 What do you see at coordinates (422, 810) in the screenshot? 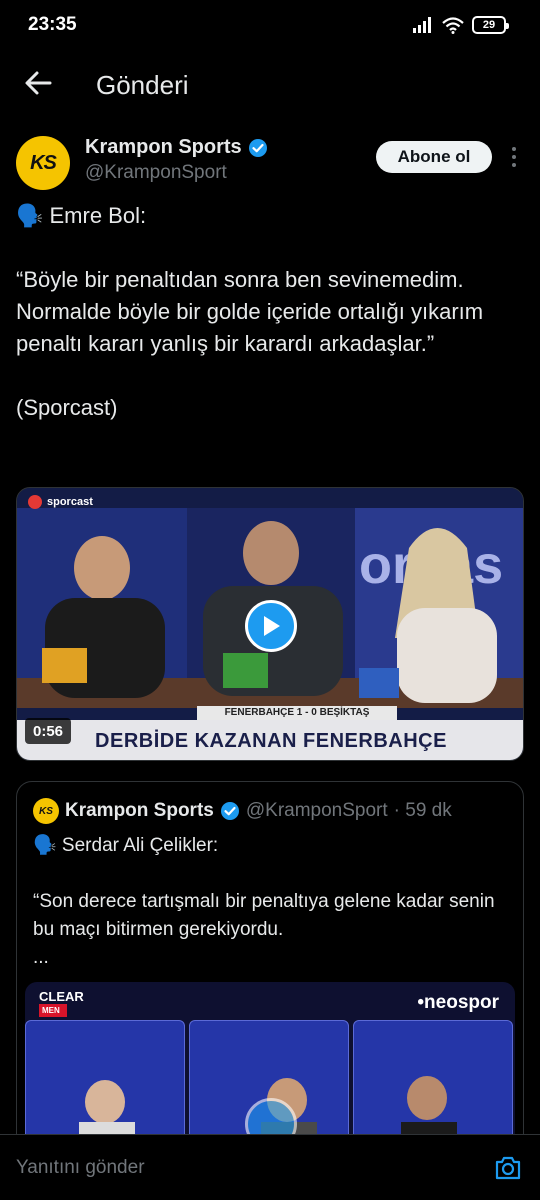
I see `quoted-post-time: · 59 dk` at bounding box center [422, 810].